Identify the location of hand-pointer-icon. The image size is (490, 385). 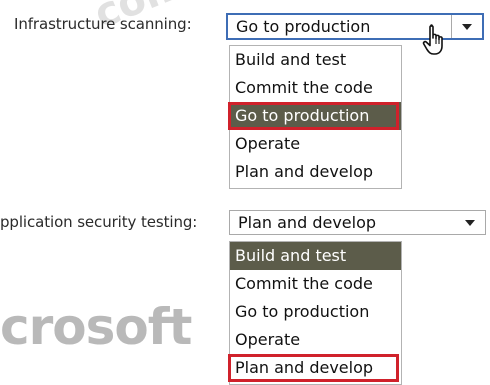
(432, 39).